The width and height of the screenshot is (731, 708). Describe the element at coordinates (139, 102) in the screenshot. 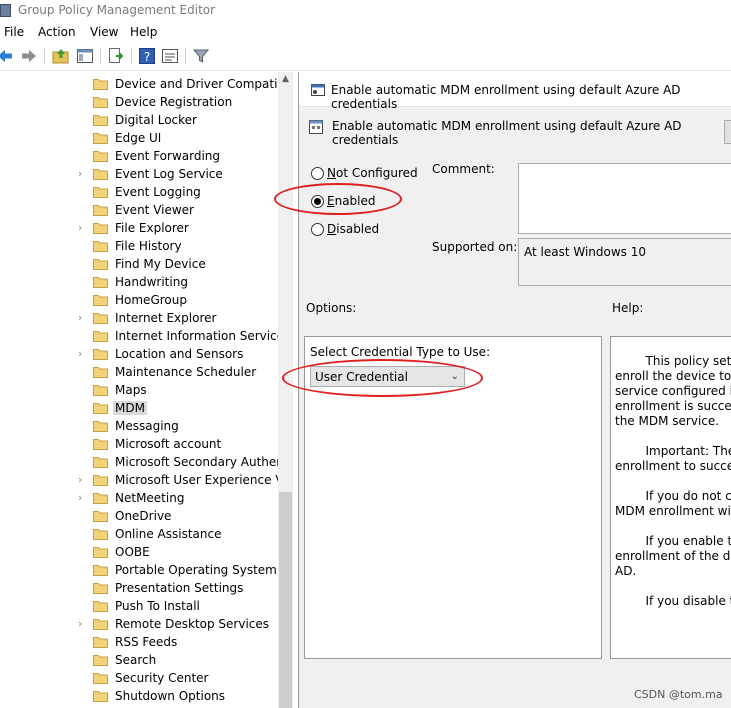

I see `tree-item: Device Registration` at that location.